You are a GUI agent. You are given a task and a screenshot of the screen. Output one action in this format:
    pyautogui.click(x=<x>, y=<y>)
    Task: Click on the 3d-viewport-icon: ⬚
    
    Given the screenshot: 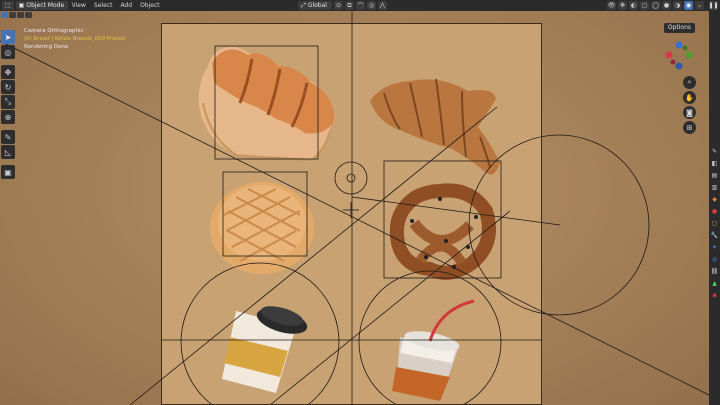 What is the action you would take?
    pyautogui.click(x=8, y=5)
    